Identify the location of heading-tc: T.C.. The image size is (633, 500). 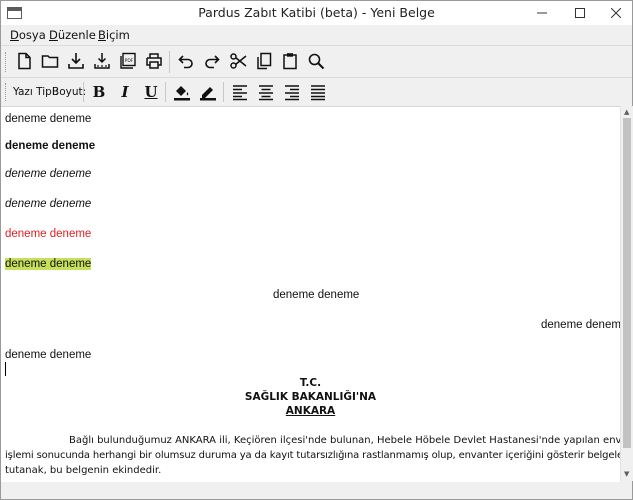
(310, 383).